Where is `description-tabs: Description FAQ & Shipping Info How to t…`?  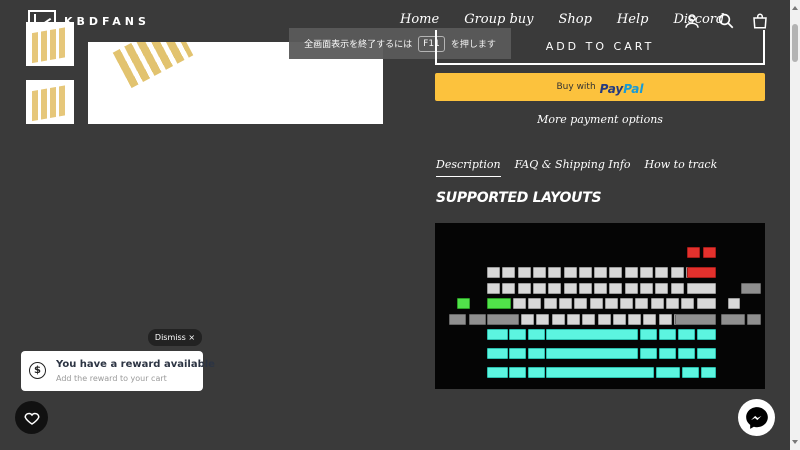
description-tabs: Description FAQ & Shipping Info How to t… is located at coordinates (576, 167).